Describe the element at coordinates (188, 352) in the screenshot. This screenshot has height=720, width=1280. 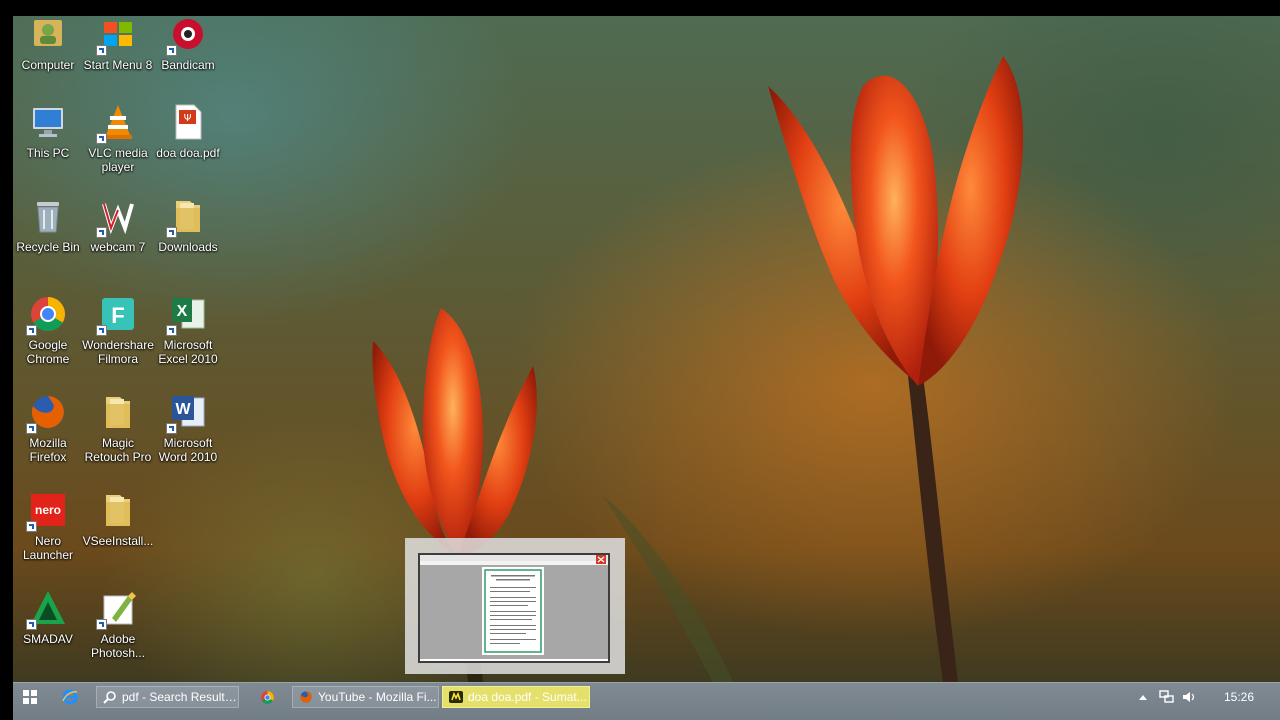
I see `icon-label: Microsoft Excel 2010` at that location.